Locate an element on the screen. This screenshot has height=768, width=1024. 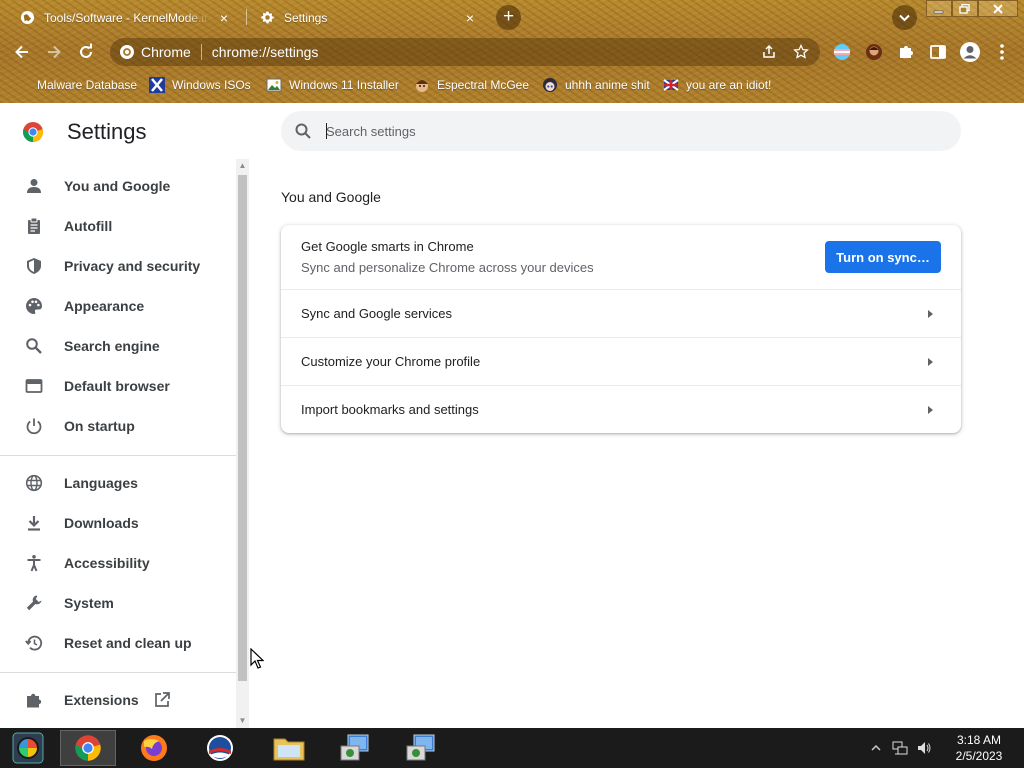
close-window-button is located at coordinates (998, 8).